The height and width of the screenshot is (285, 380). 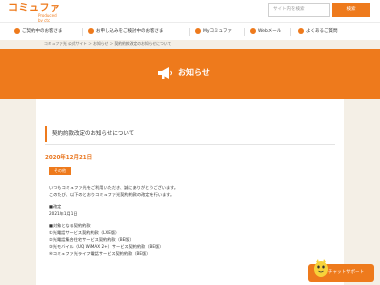 What do you see at coordinates (112, 194) in the screenshot?
I see `body-line: このたび、以下のとおりコミュファ光契約約款の改定を行います。` at bounding box center [112, 194].